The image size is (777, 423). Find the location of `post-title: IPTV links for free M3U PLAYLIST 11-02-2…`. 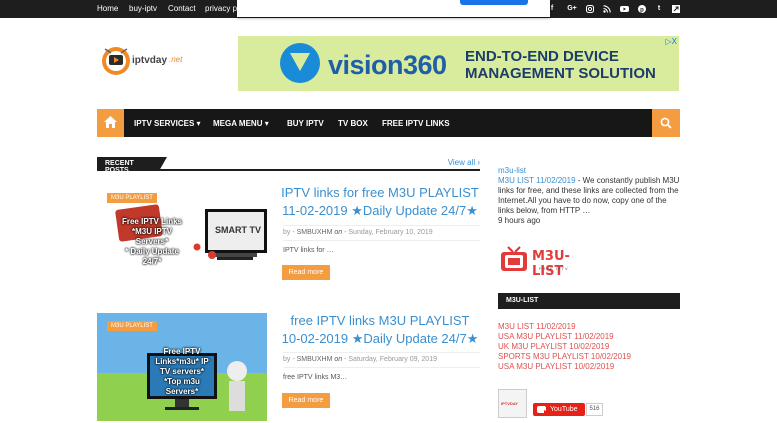

post-title: IPTV links for free M3U PLAYLIST 11-02-2… is located at coordinates (380, 202).